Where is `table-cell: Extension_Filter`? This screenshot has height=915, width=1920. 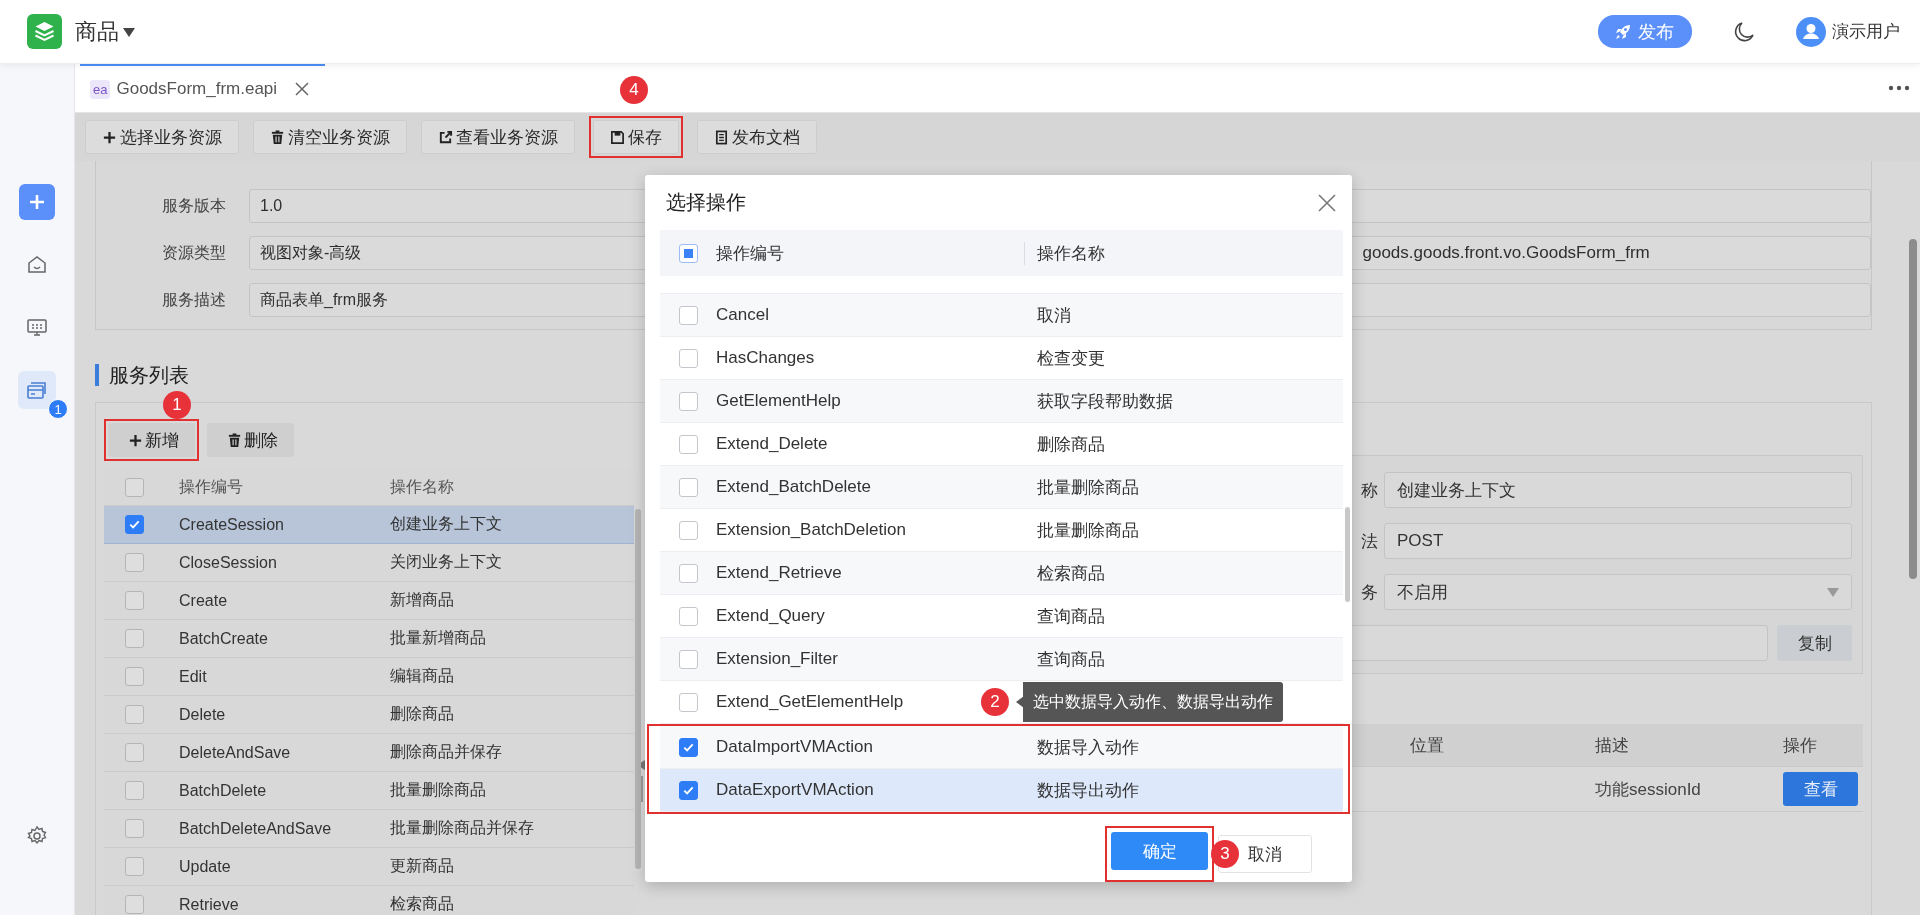 table-cell: Extension_Filter is located at coordinates (777, 659).